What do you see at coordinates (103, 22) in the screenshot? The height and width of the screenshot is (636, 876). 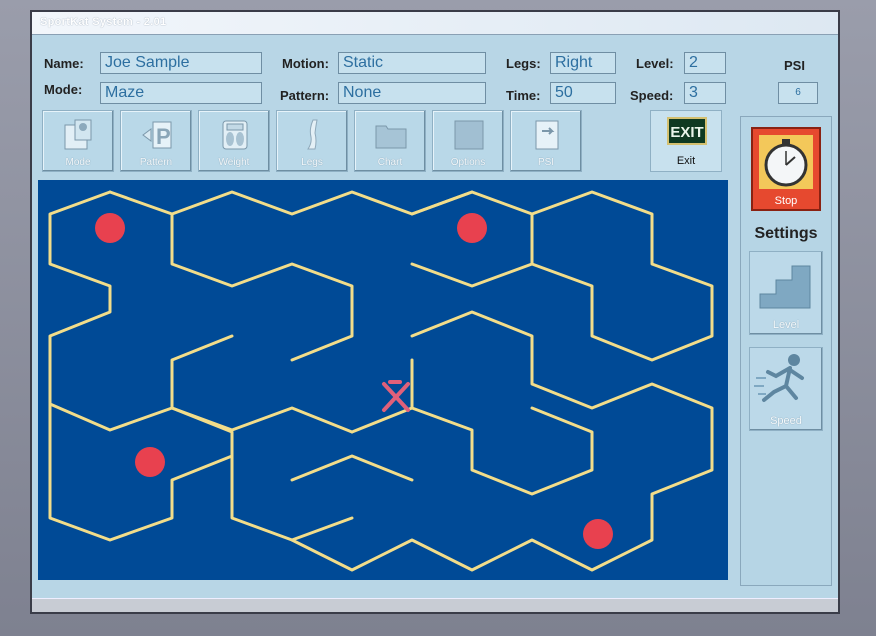 I see `window-title: SportKat System - 2.01` at bounding box center [103, 22].